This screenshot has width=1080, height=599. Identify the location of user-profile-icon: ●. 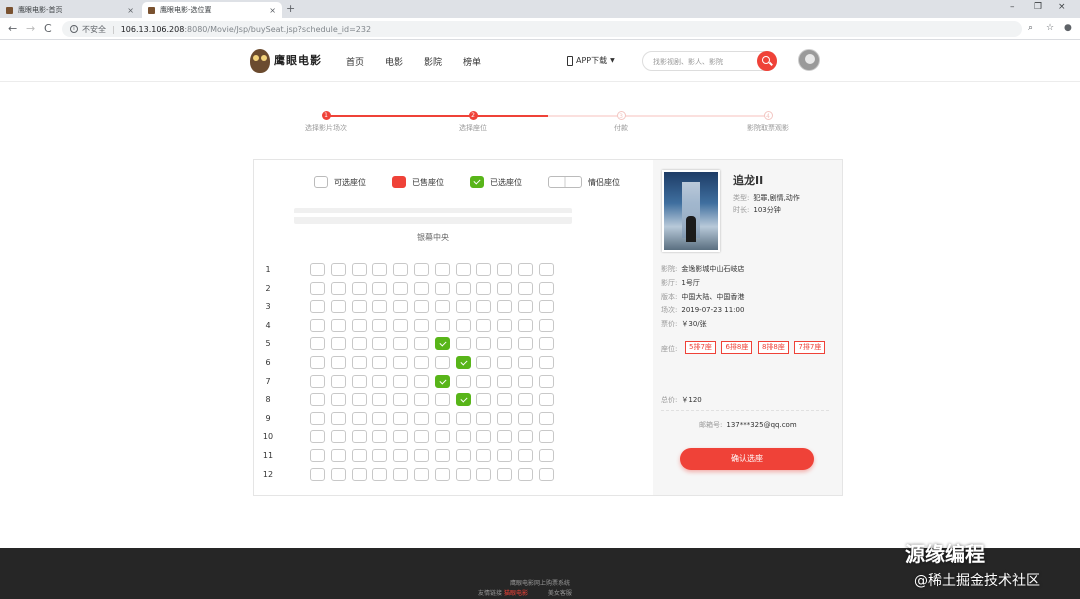
(1068, 28).